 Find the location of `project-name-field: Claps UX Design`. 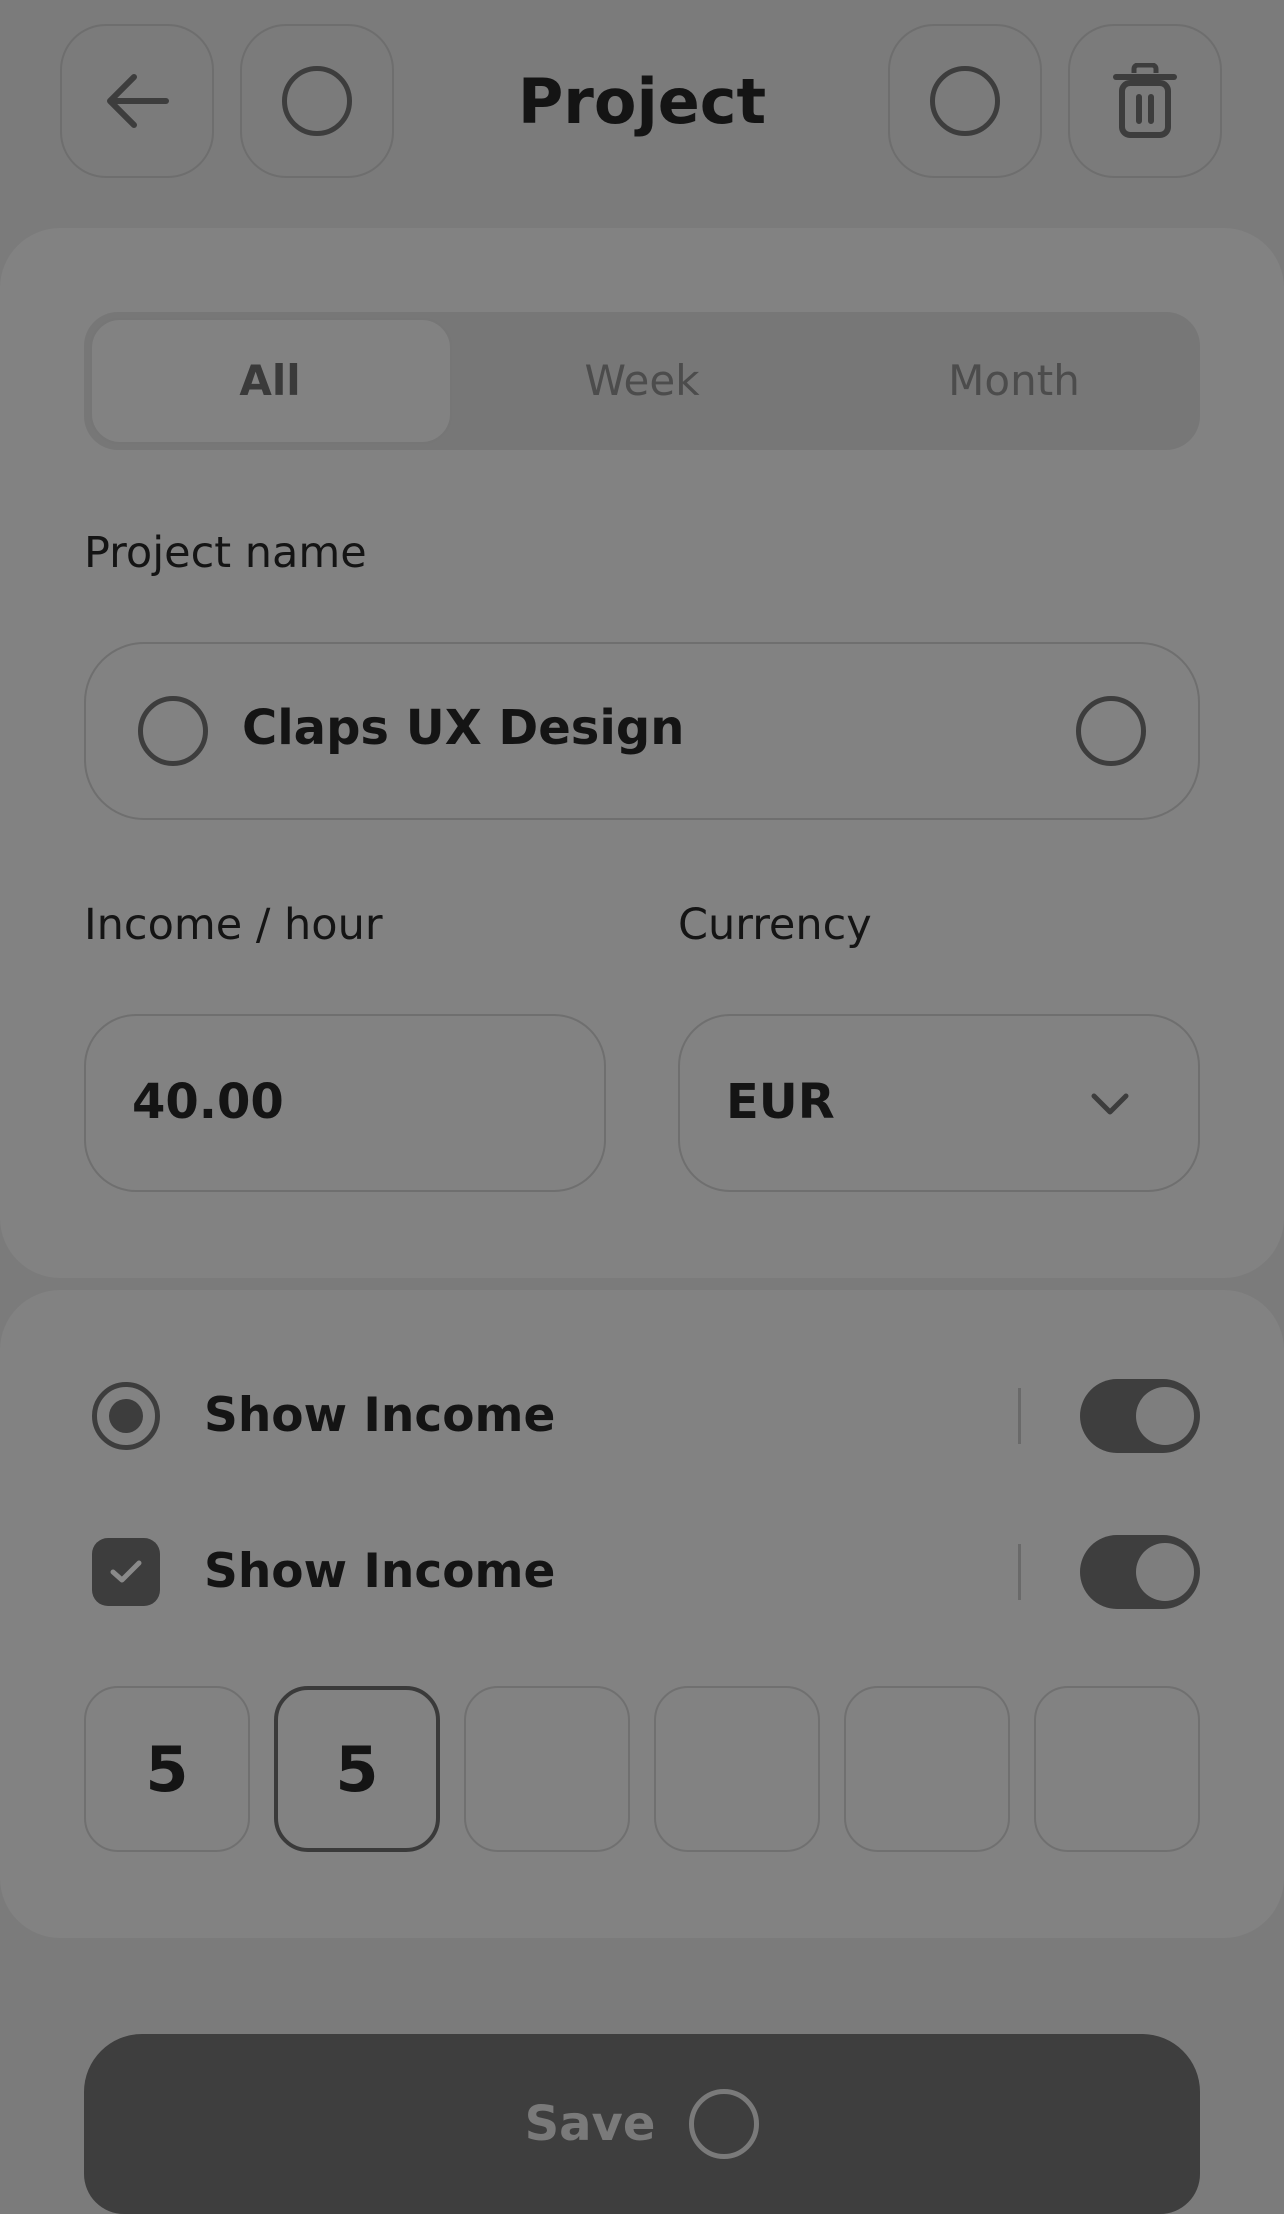

project-name-field: Claps UX Design is located at coordinates (642, 731).